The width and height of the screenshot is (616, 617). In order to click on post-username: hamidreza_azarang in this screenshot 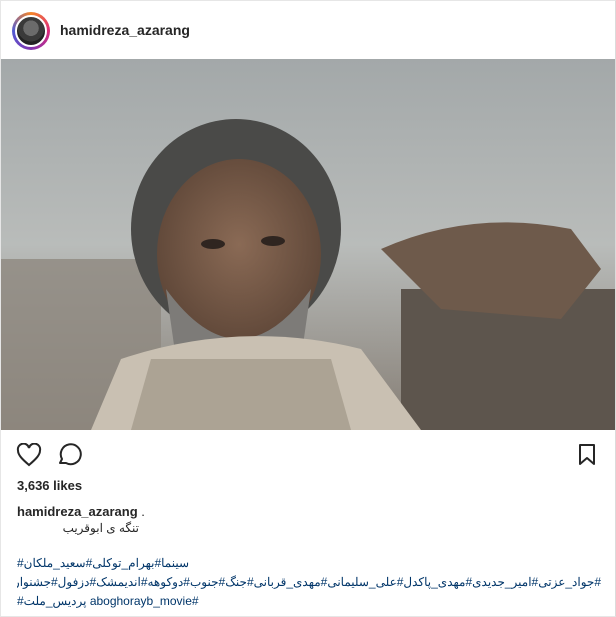, I will do `click(125, 30)`.